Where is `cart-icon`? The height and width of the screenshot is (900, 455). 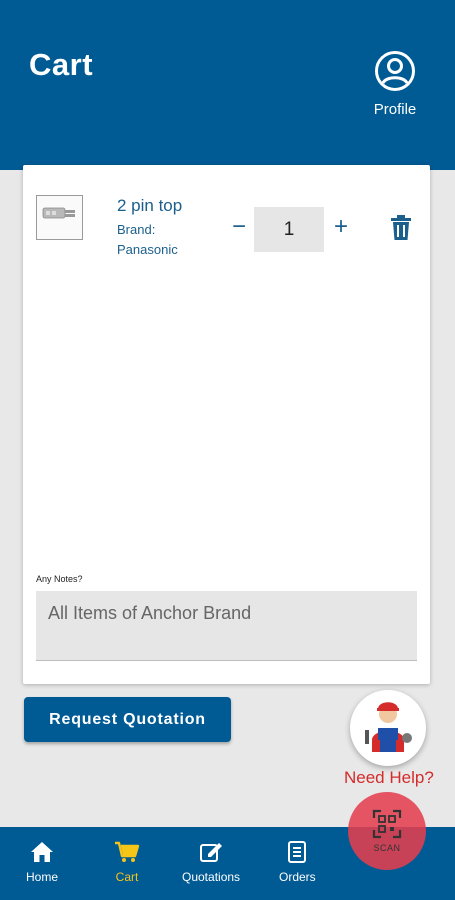 cart-icon is located at coordinates (127, 851).